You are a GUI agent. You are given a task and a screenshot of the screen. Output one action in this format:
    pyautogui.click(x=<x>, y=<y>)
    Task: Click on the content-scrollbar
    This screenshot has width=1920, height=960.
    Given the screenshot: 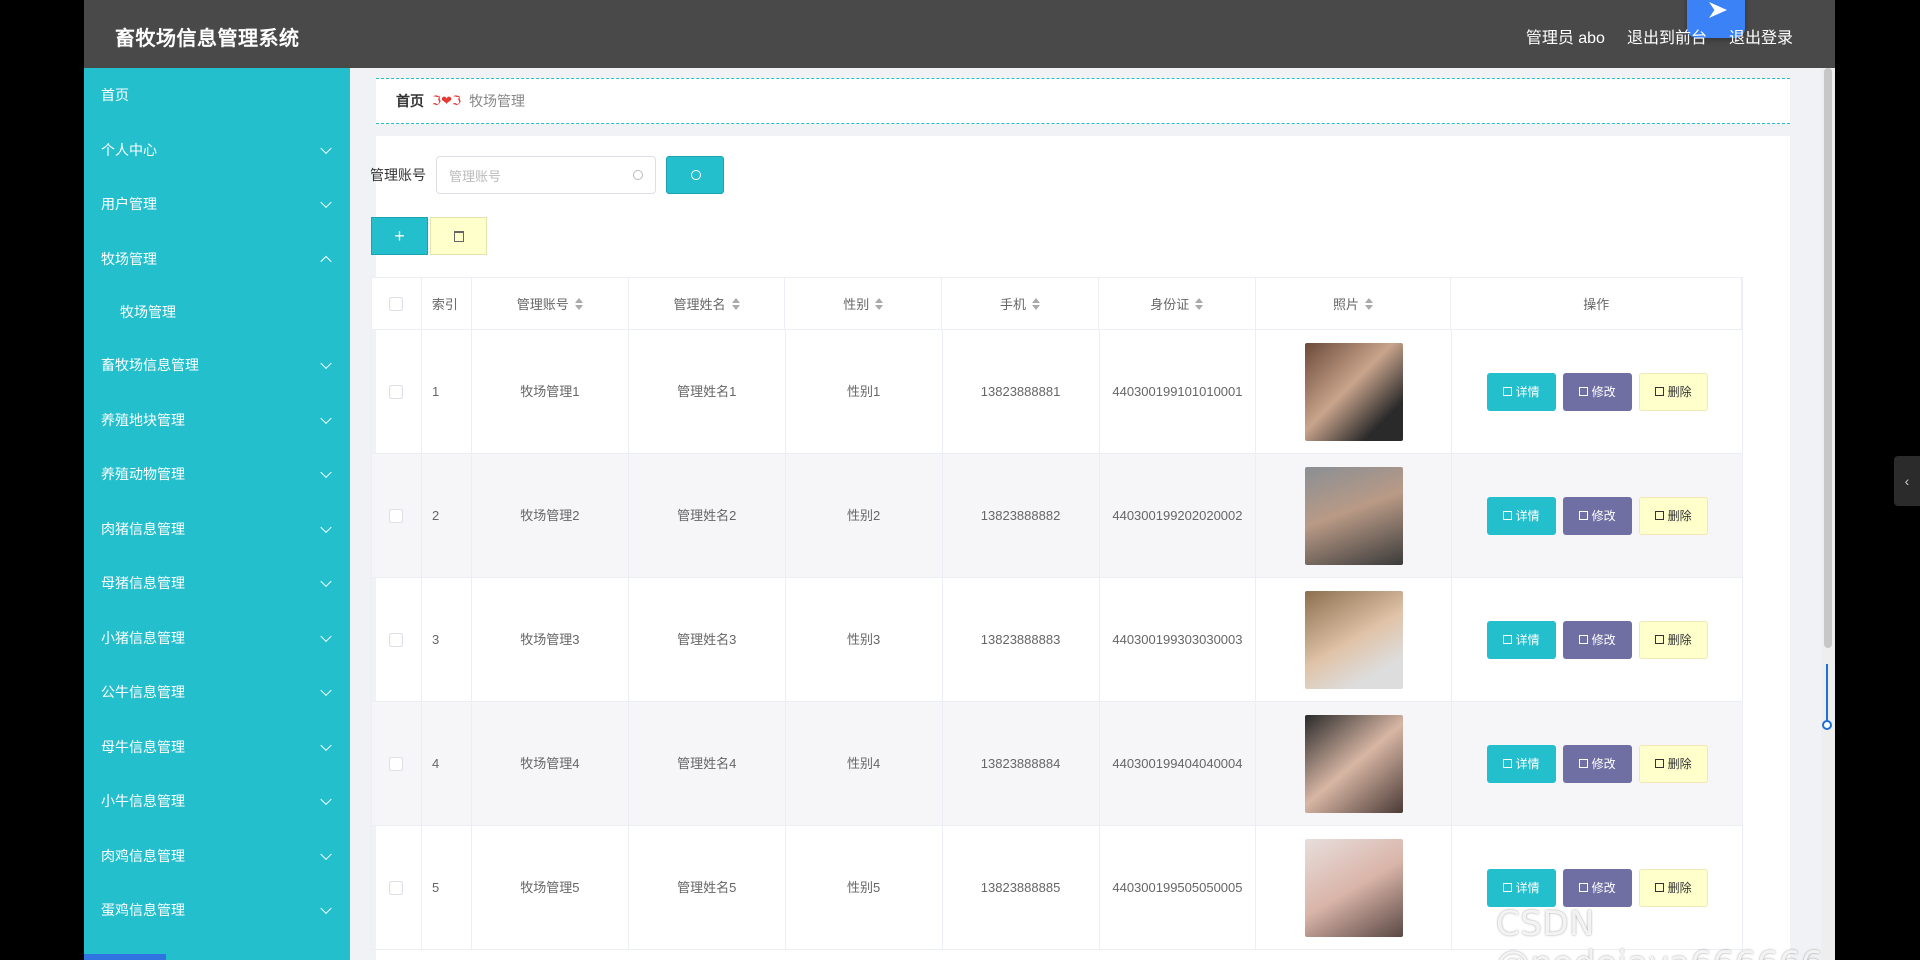 What is the action you would take?
    pyautogui.click(x=1828, y=514)
    